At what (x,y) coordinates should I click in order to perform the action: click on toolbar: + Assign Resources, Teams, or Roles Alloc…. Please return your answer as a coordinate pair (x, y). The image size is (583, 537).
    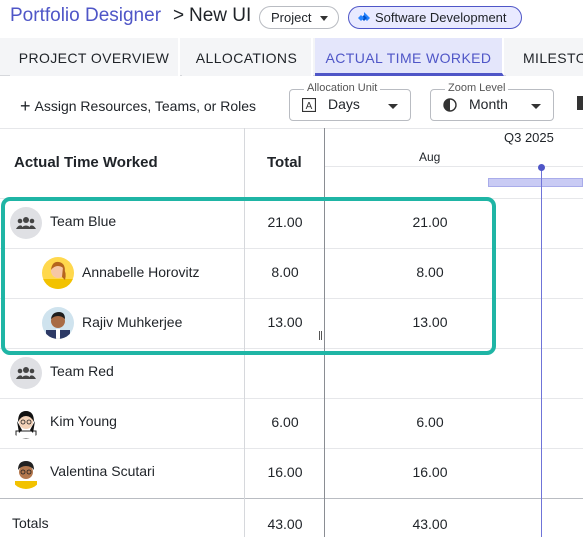
    Looking at the image, I should click on (291, 102).